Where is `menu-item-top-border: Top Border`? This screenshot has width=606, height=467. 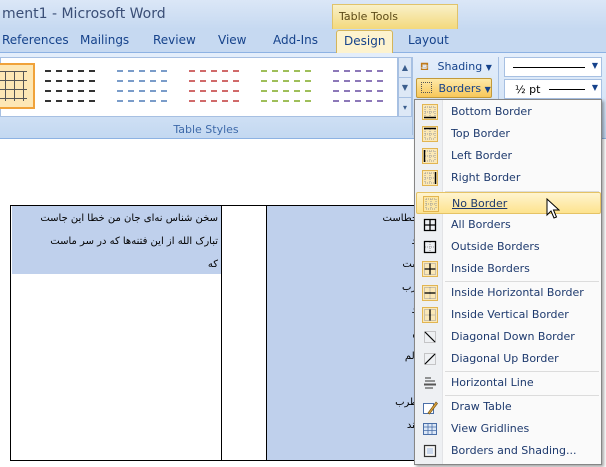
menu-item-top-border: Top Border is located at coordinates (508, 134).